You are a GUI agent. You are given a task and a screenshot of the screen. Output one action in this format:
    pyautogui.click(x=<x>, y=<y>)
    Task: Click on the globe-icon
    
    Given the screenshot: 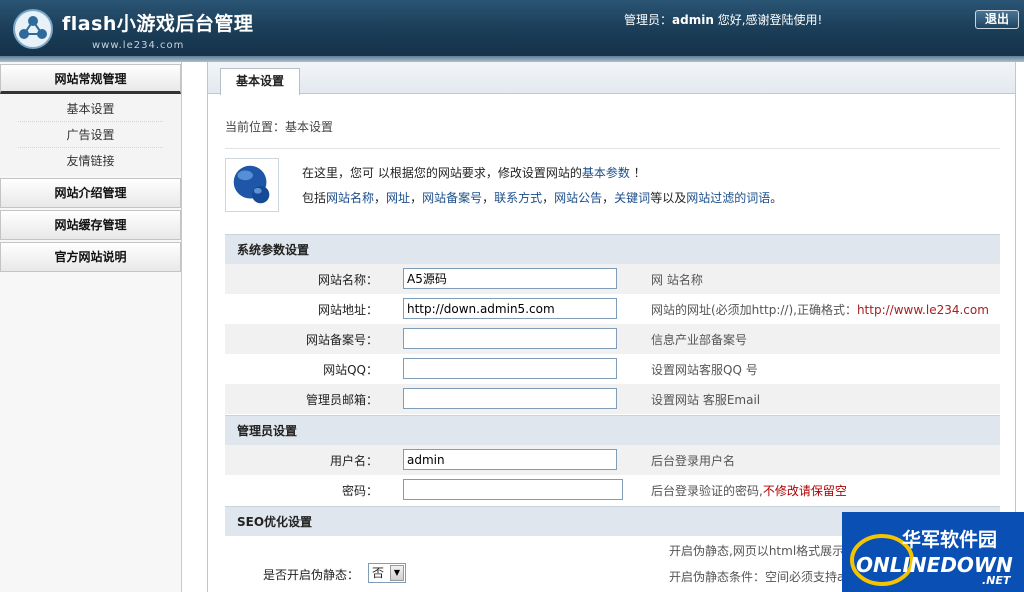 What is the action you would take?
    pyautogui.click(x=252, y=185)
    